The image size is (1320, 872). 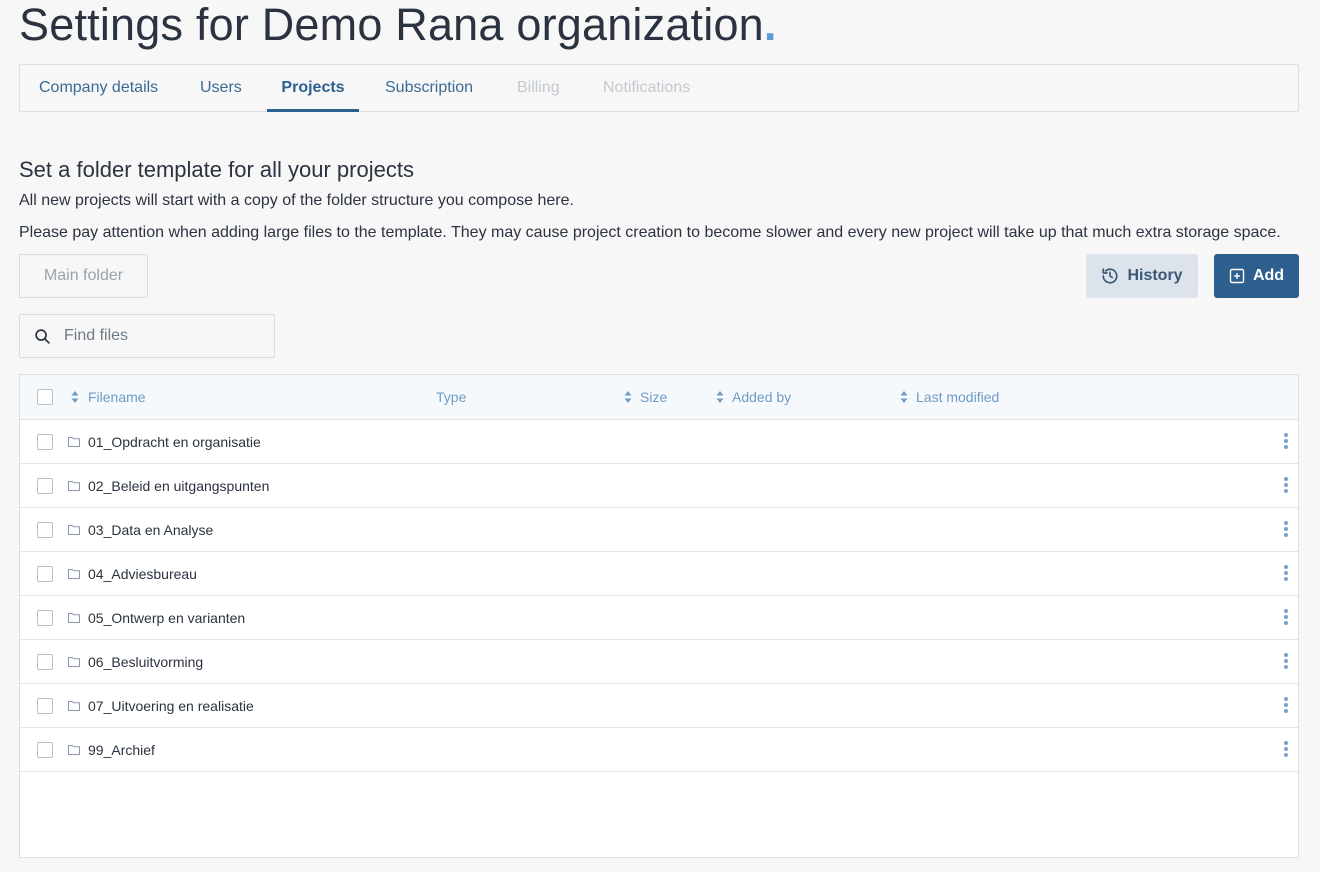 What do you see at coordinates (174, 442) in the screenshot?
I see `folder-name: 01_Opdracht en organisatie` at bounding box center [174, 442].